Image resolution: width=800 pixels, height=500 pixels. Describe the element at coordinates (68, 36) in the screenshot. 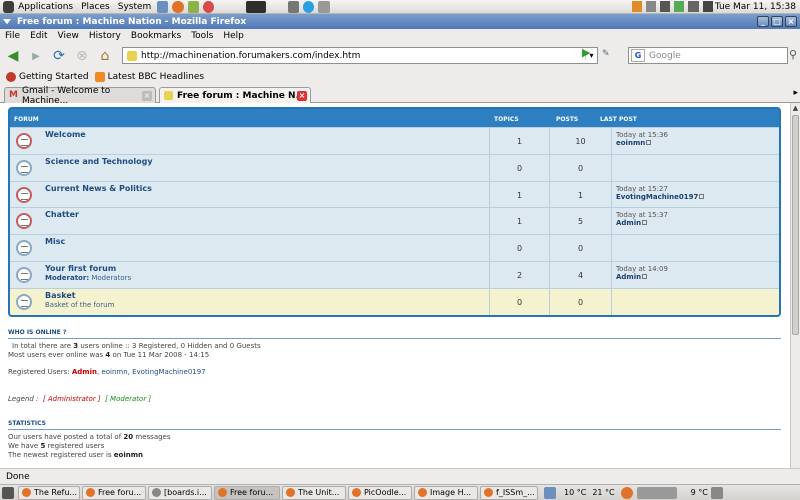

I see `menu-view: View` at that location.